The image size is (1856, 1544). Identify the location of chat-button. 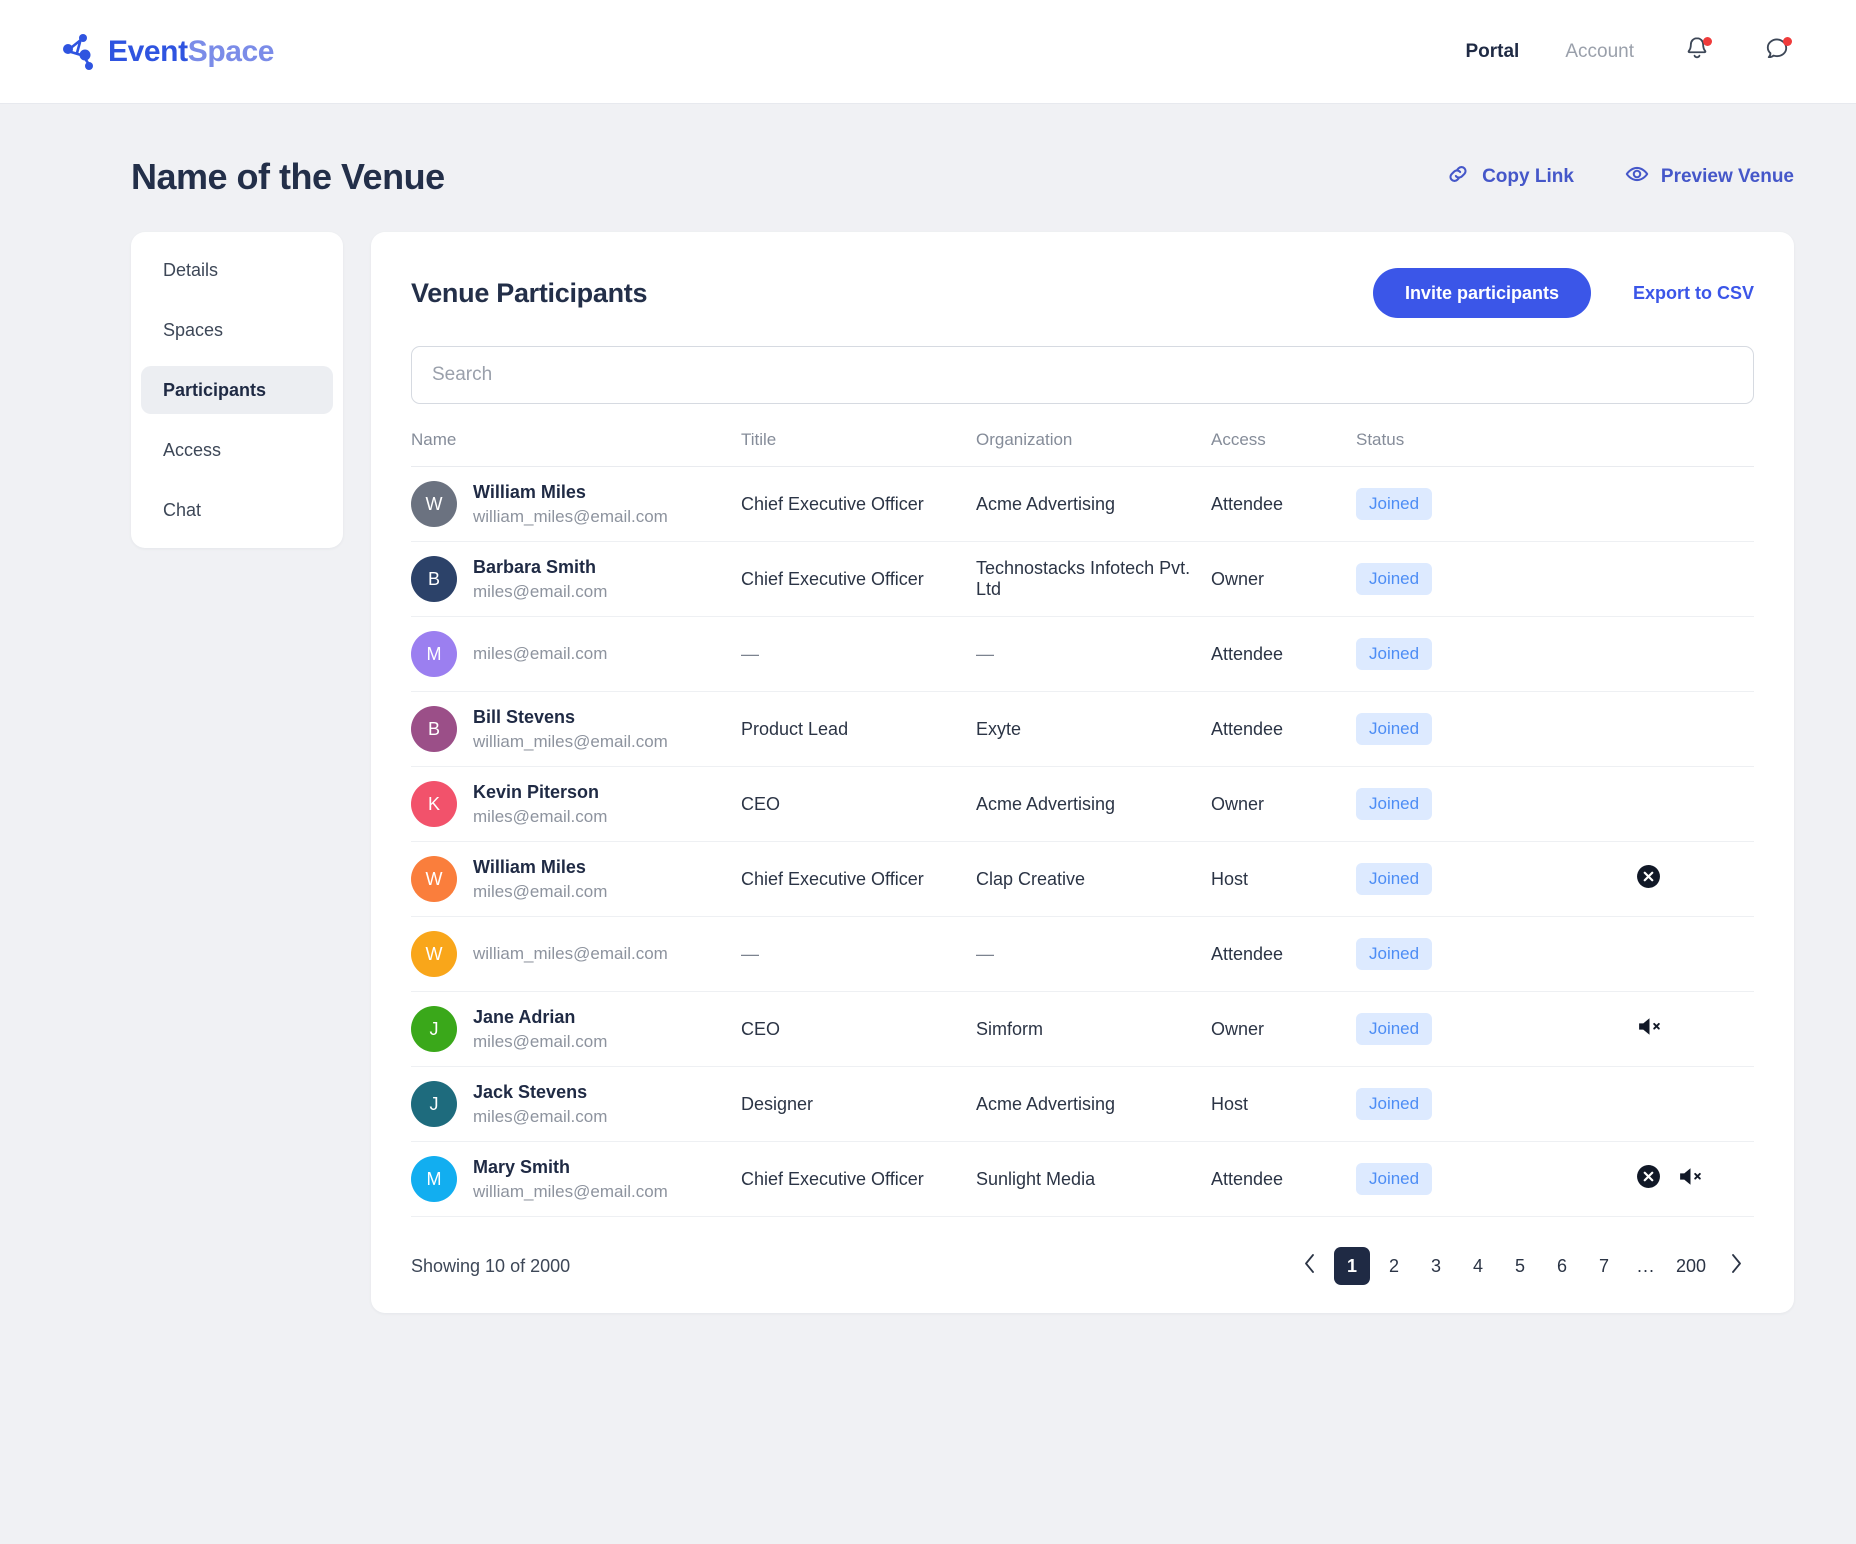
(1777, 52).